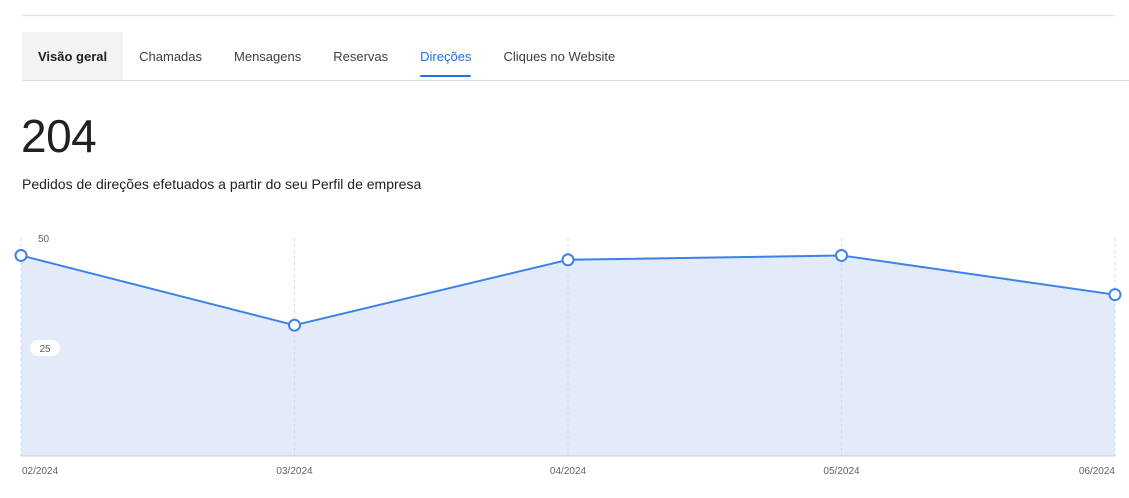  Describe the element at coordinates (267, 56) in the screenshot. I see `tab-messages: Mensagens` at that location.